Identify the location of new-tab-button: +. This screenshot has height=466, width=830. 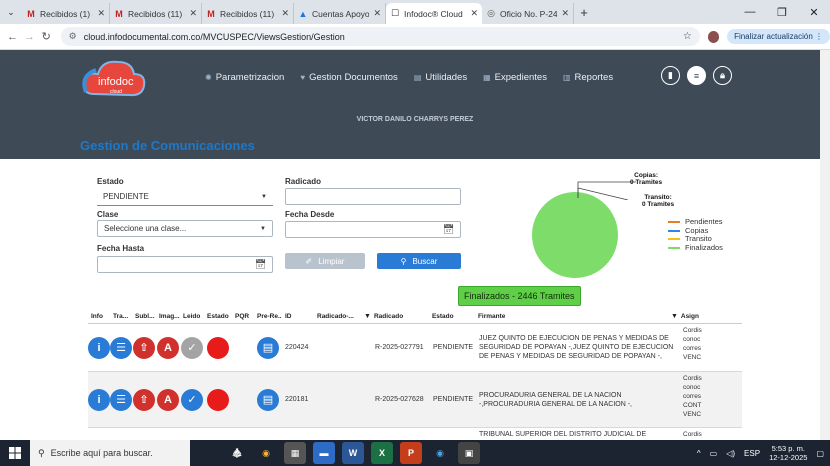
(584, 13).